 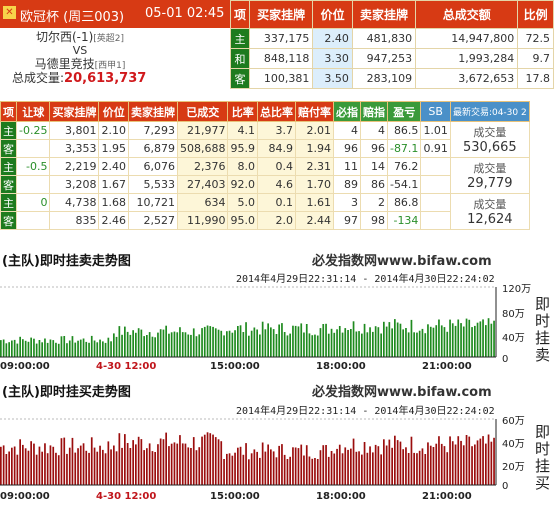 I want to click on chart1-bars, so click(x=247, y=337).